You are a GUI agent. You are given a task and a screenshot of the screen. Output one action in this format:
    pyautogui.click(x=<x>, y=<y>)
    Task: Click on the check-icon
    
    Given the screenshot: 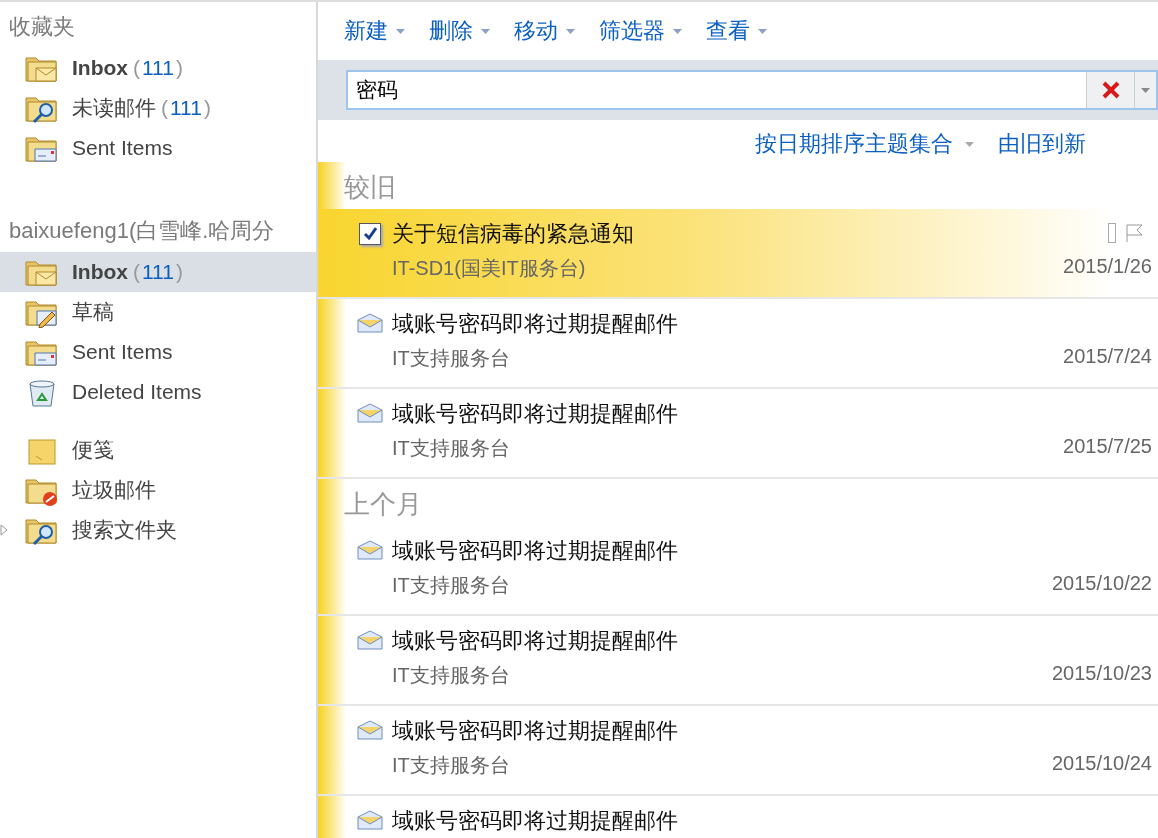 What is the action you would take?
    pyautogui.click(x=370, y=234)
    